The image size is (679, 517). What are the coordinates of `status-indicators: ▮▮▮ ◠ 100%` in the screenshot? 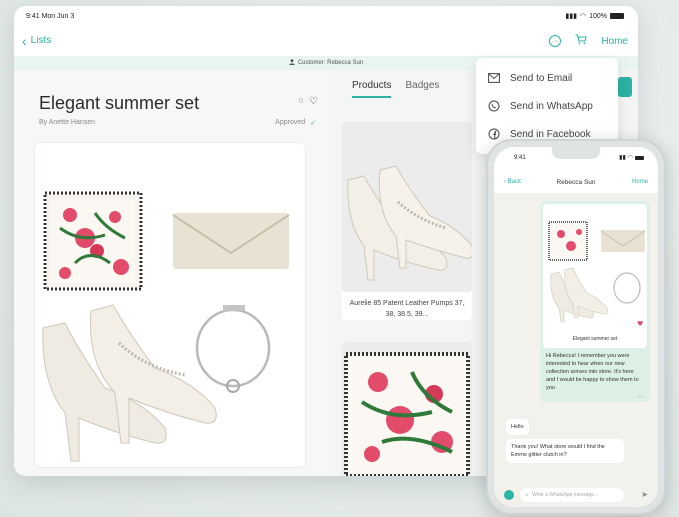 It's located at (594, 16).